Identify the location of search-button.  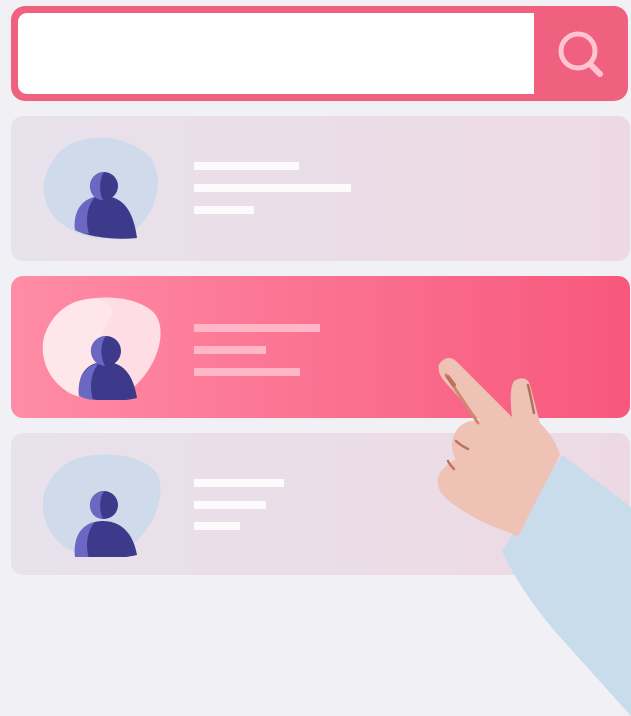
(581, 53).